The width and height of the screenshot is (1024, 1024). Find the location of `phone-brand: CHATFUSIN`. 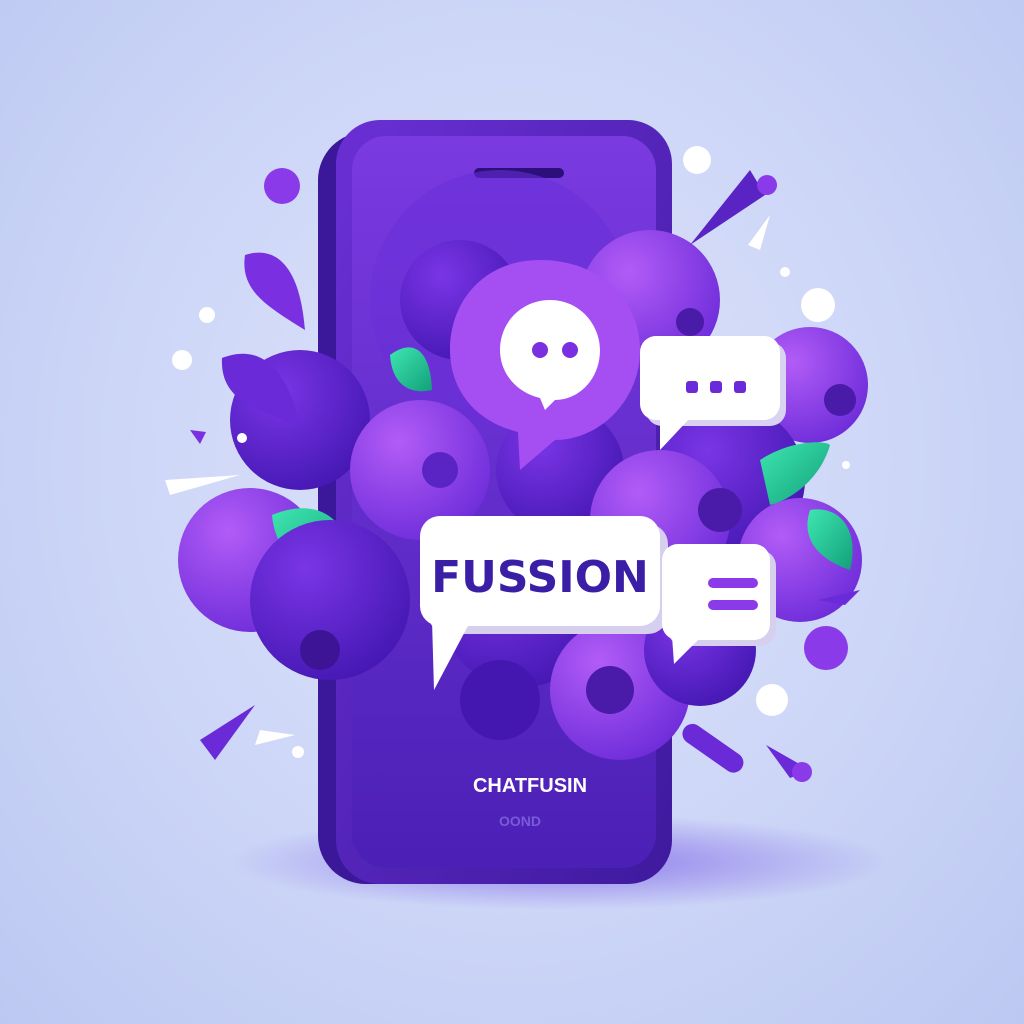

phone-brand: CHATFUSIN is located at coordinates (530, 786).